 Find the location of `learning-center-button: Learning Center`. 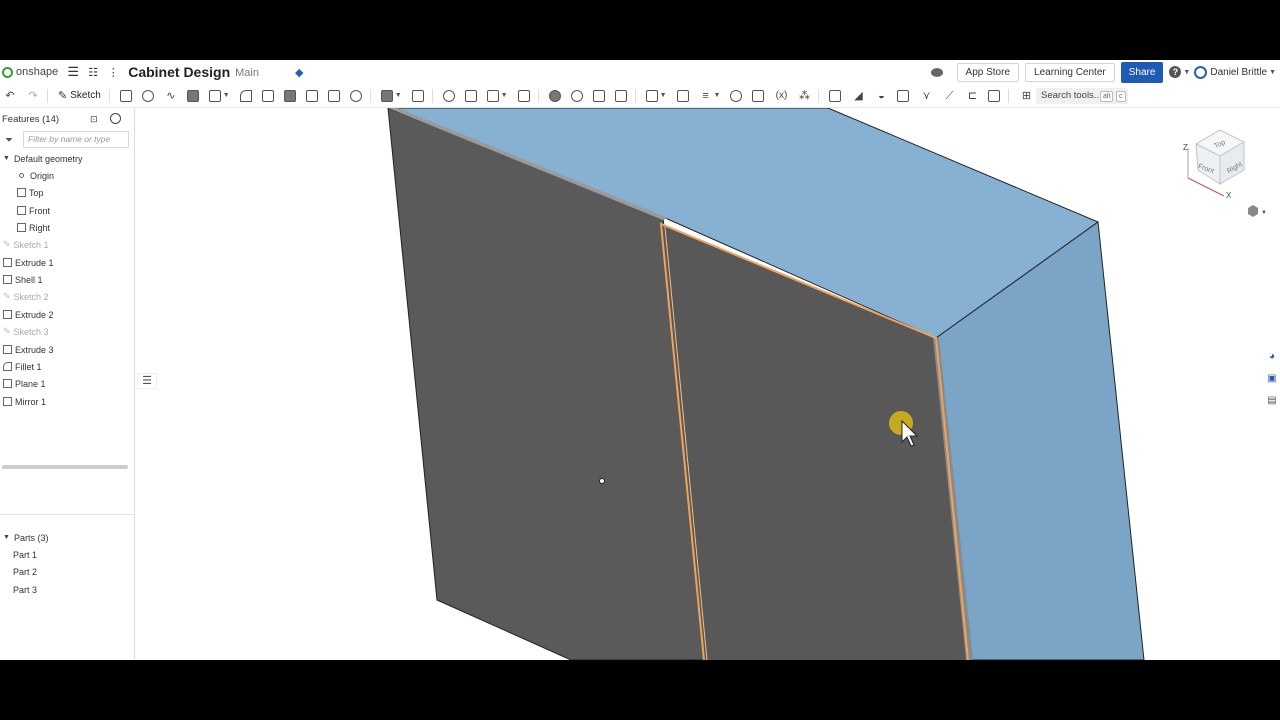

learning-center-button: Learning Center is located at coordinates (1070, 72).